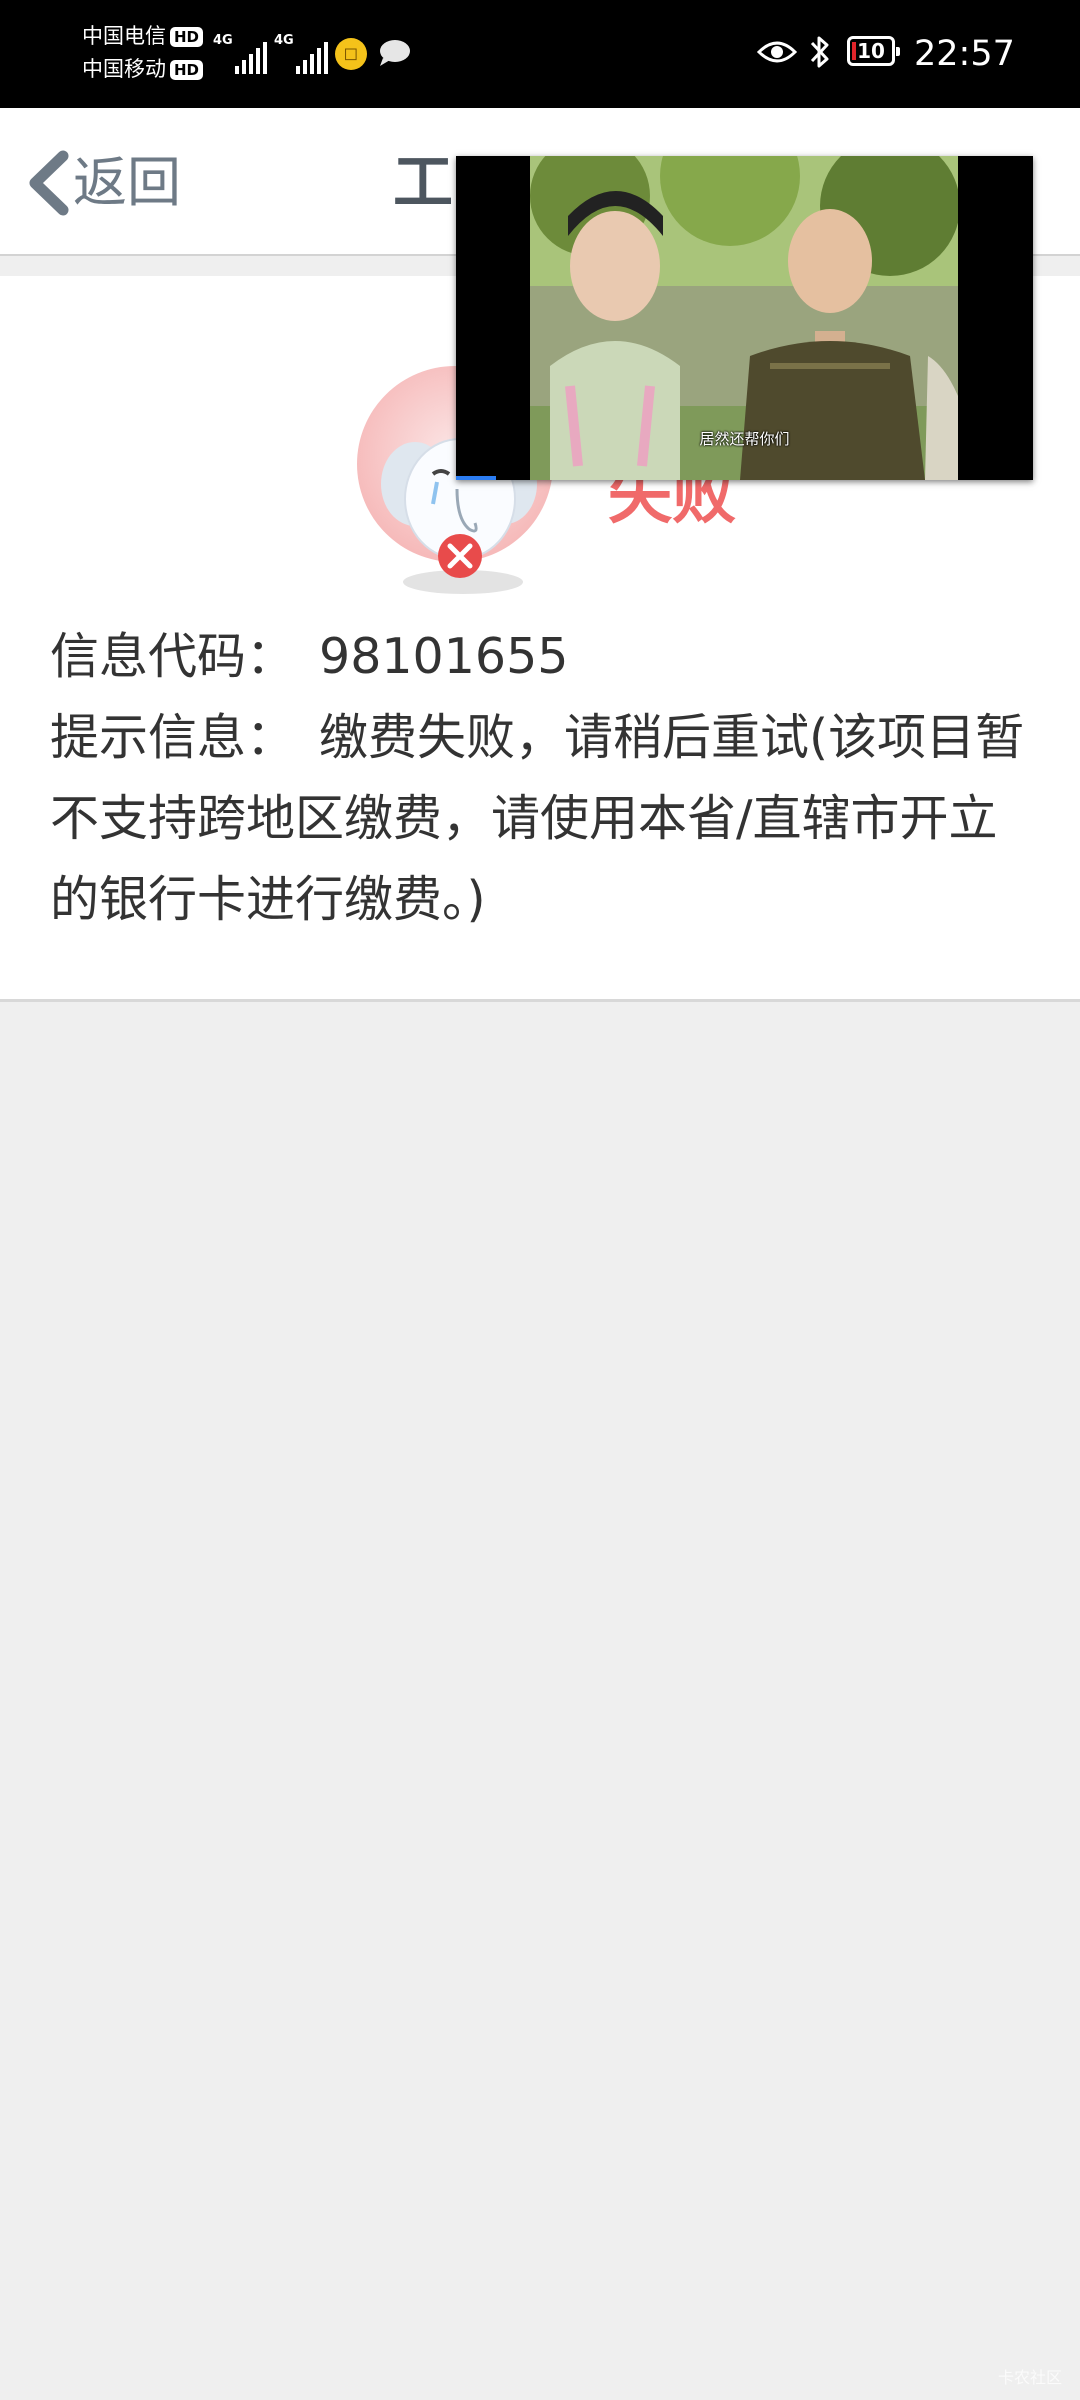  I want to click on page-title: 工, so click(423, 183).